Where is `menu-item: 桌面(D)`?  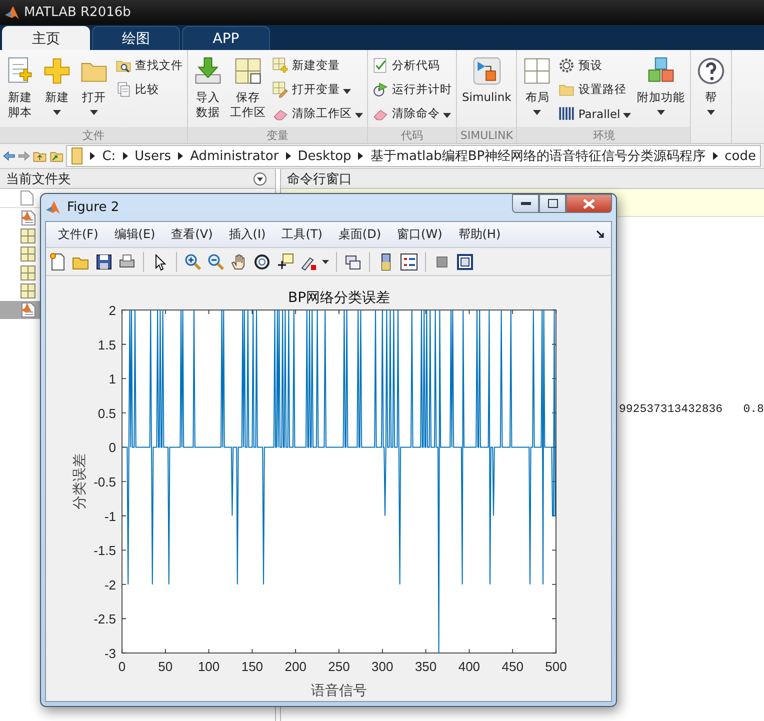
menu-item: 桌面(D) is located at coordinates (360, 234).